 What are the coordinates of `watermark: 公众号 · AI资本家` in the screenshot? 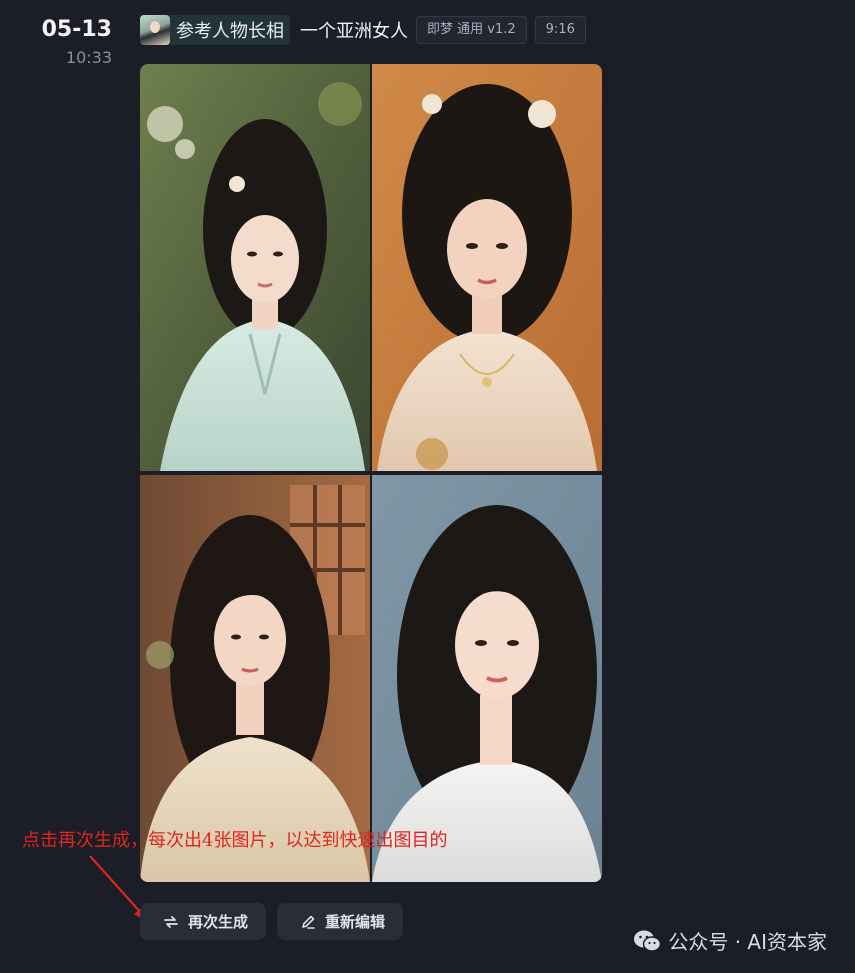 It's located at (729, 940).